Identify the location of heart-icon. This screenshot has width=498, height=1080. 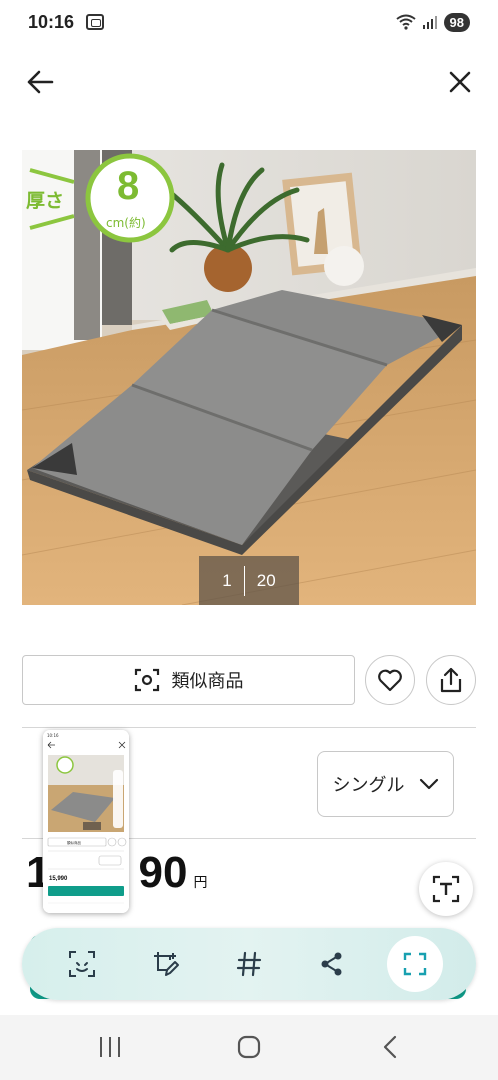
(390, 680).